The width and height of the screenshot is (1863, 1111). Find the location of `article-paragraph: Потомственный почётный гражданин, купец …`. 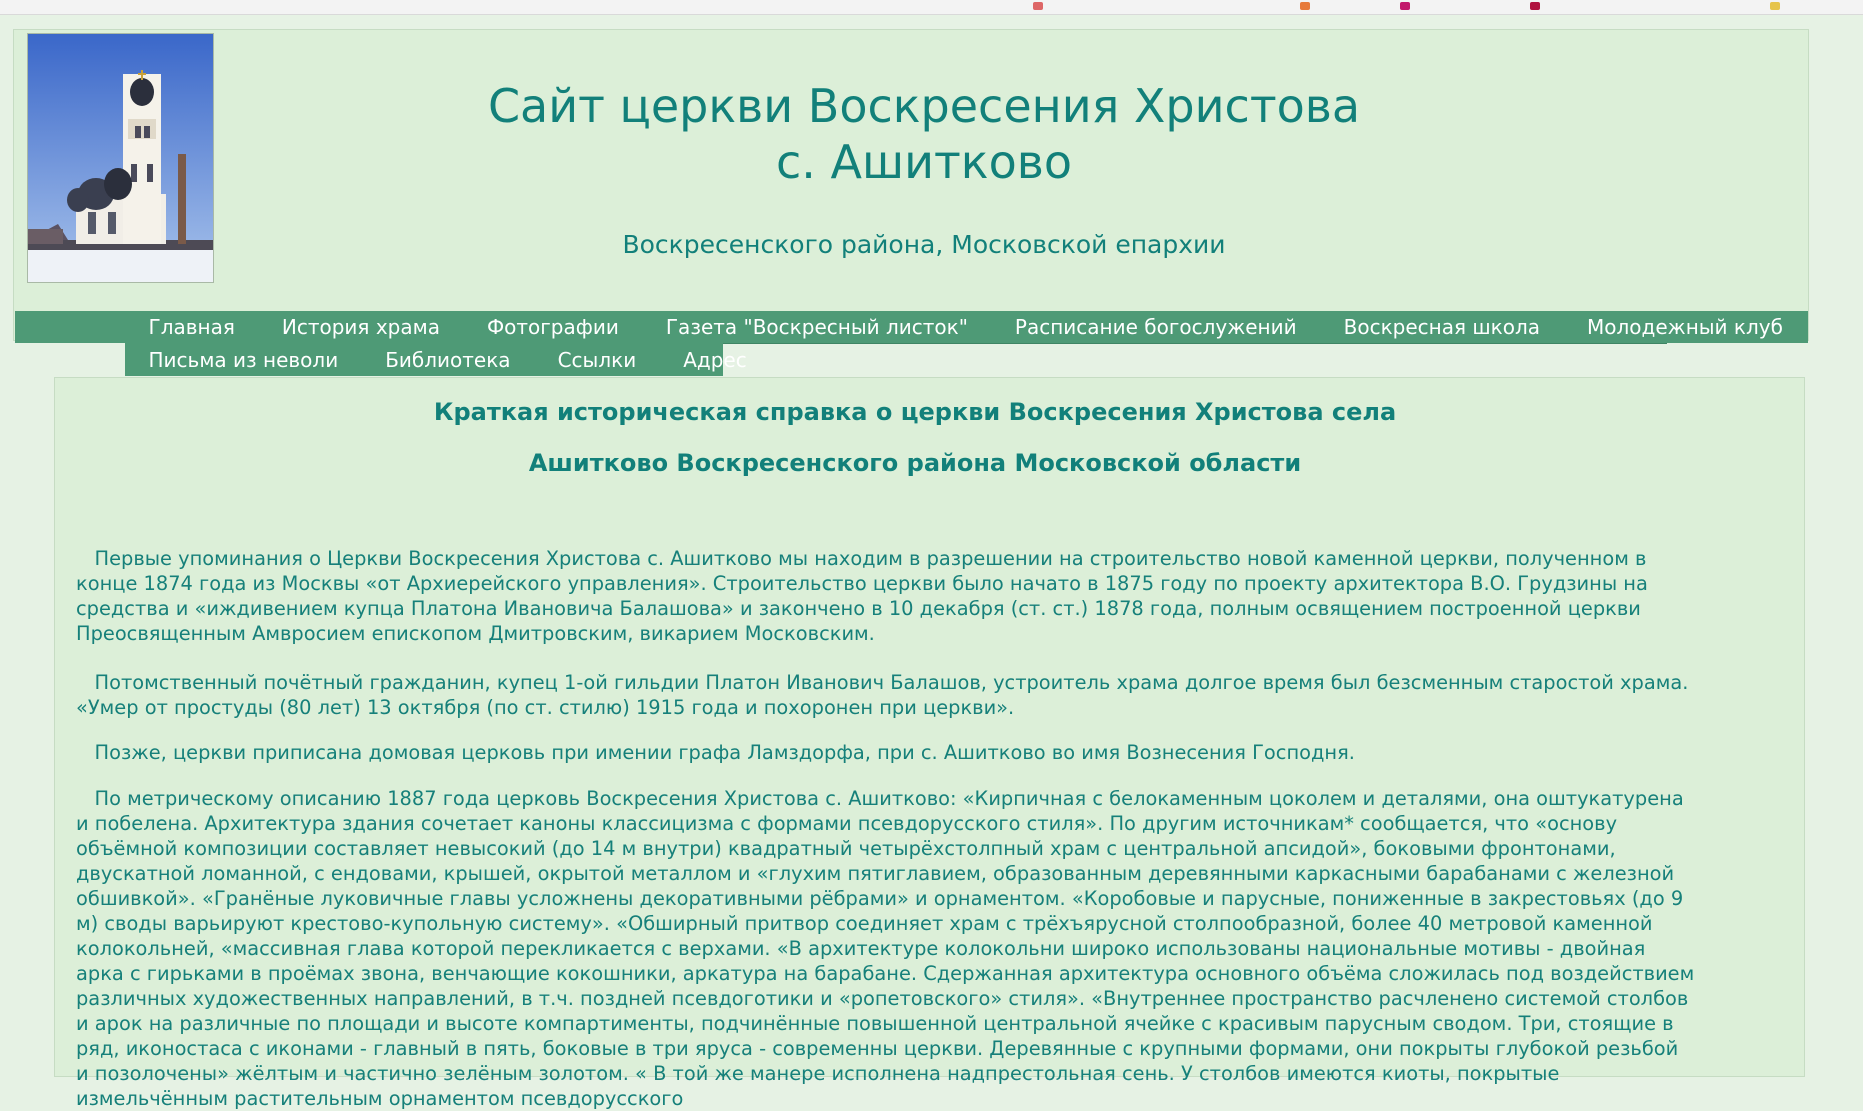

article-paragraph: Потомственный почётный гражданин, купец … is located at coordinates (885, 695).